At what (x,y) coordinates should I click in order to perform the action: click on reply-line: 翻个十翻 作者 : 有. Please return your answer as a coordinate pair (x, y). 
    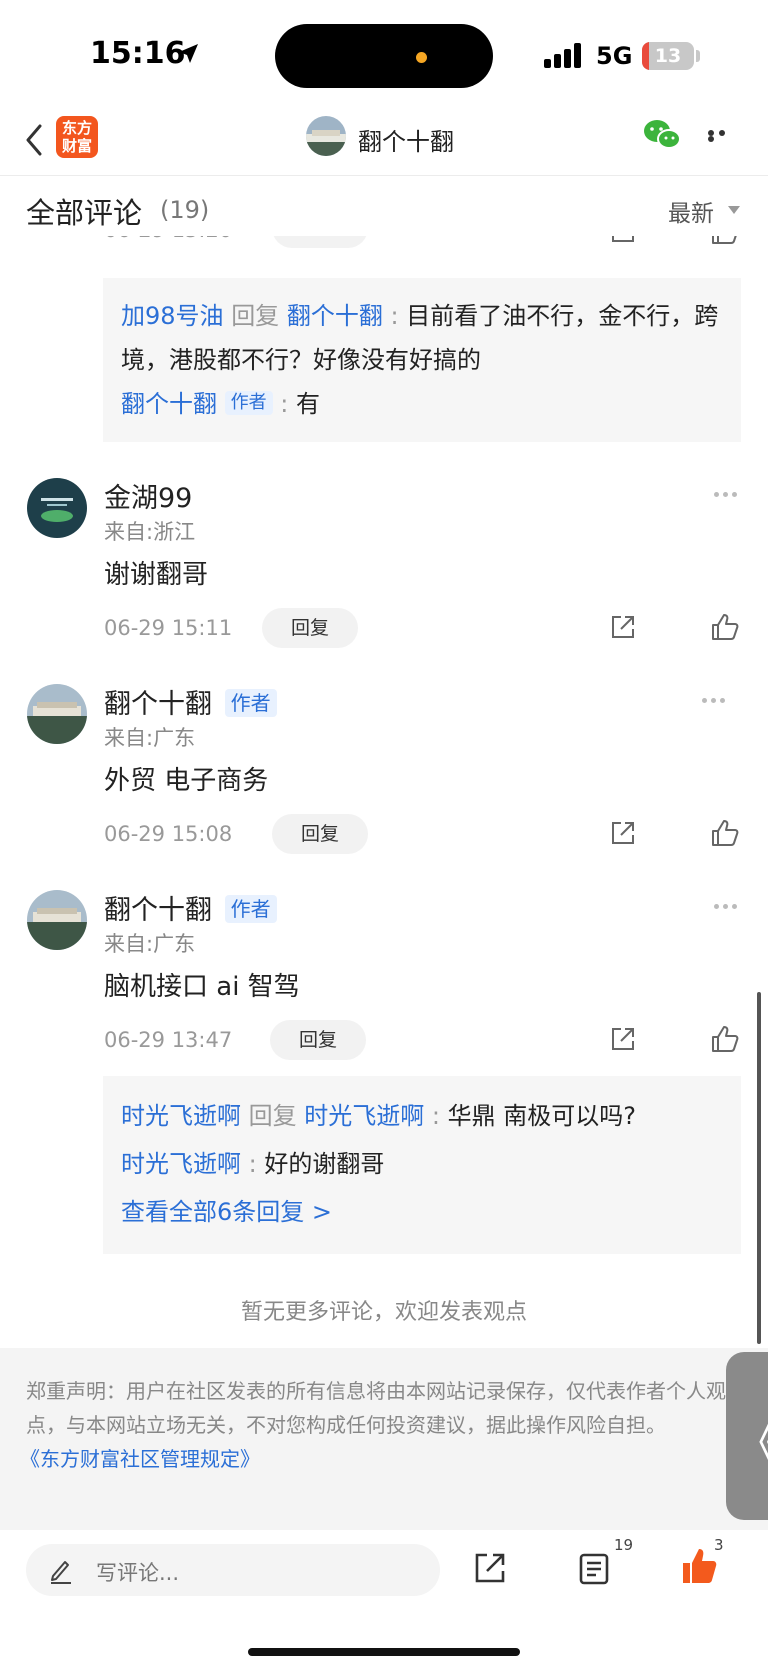
    Looking at the image, I should click on (422, 404).